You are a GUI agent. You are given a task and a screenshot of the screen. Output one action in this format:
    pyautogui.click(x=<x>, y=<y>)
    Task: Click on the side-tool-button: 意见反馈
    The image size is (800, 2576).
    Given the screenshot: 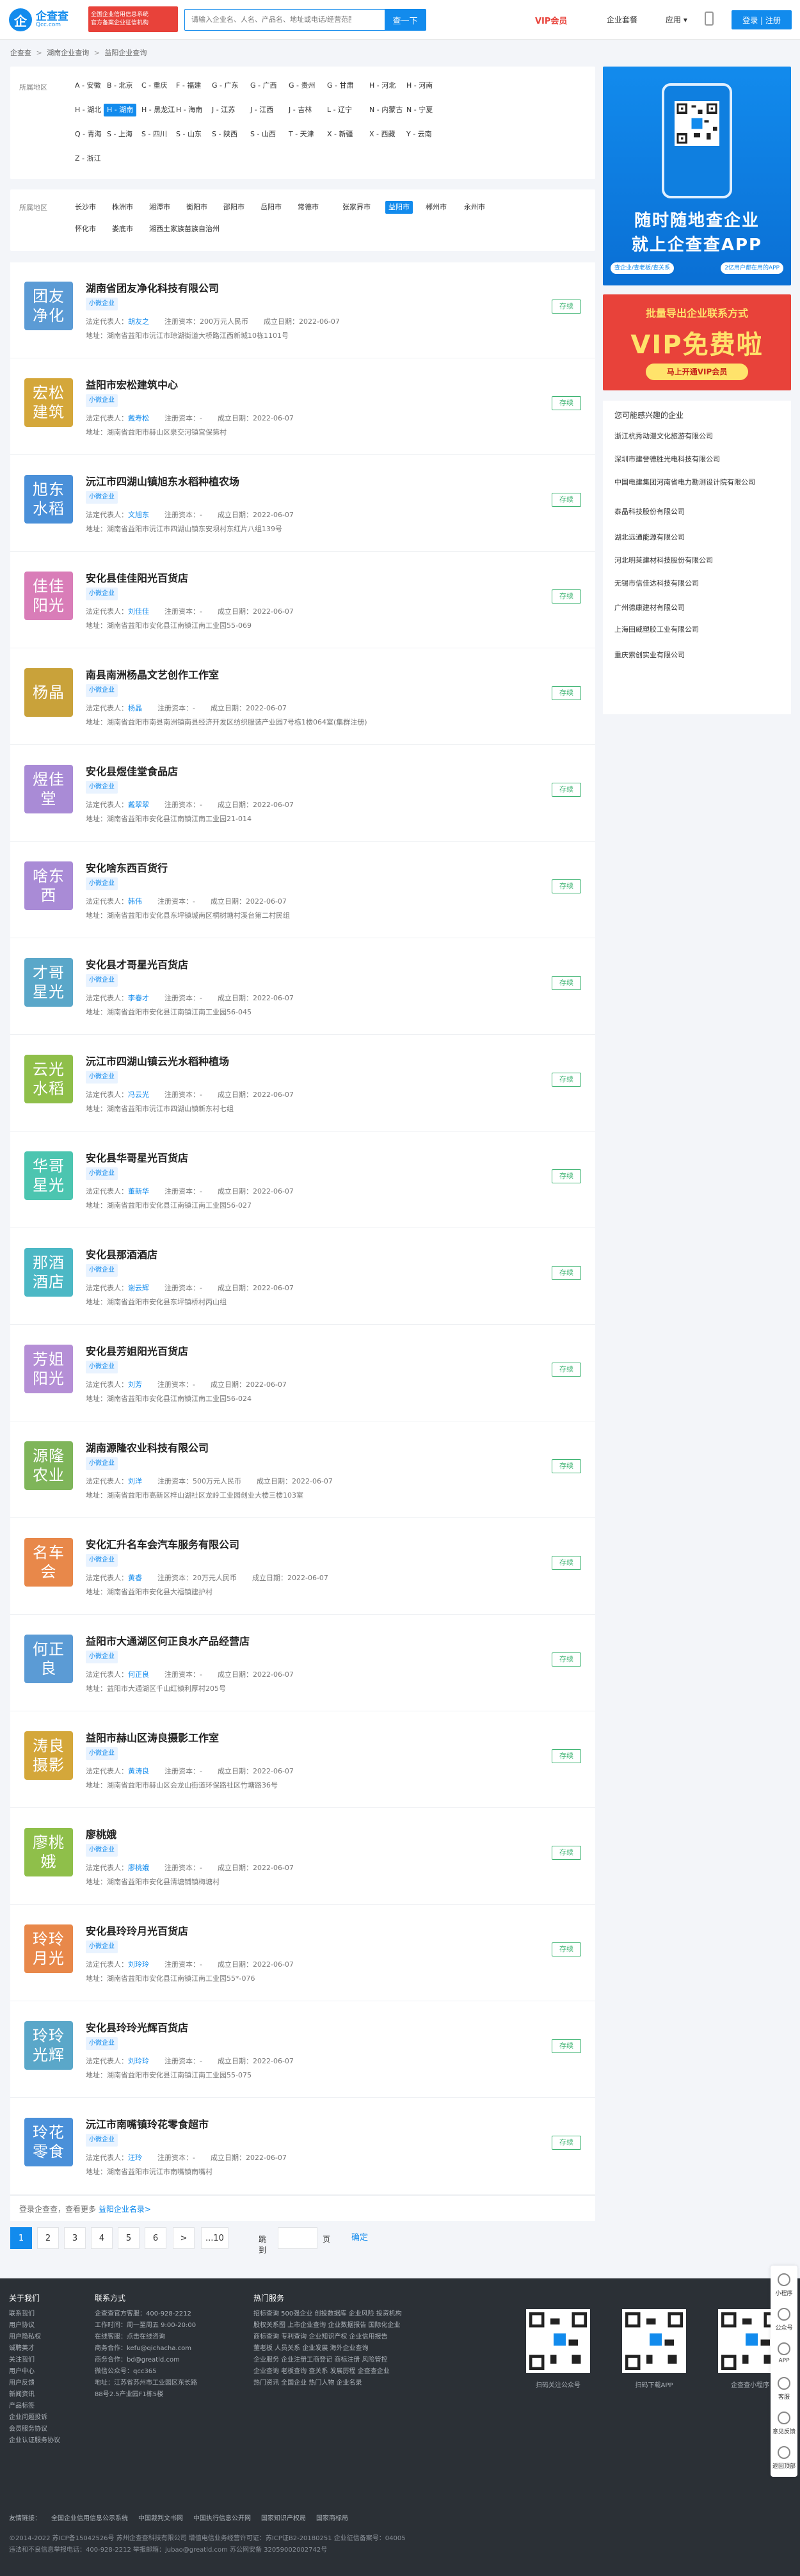 What is the action you would take?
    pyautogui.click(x=784, y=2423)
    